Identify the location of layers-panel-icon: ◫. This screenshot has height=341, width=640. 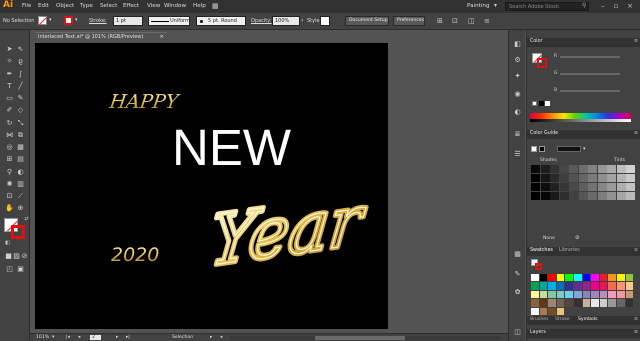
(517, 332).